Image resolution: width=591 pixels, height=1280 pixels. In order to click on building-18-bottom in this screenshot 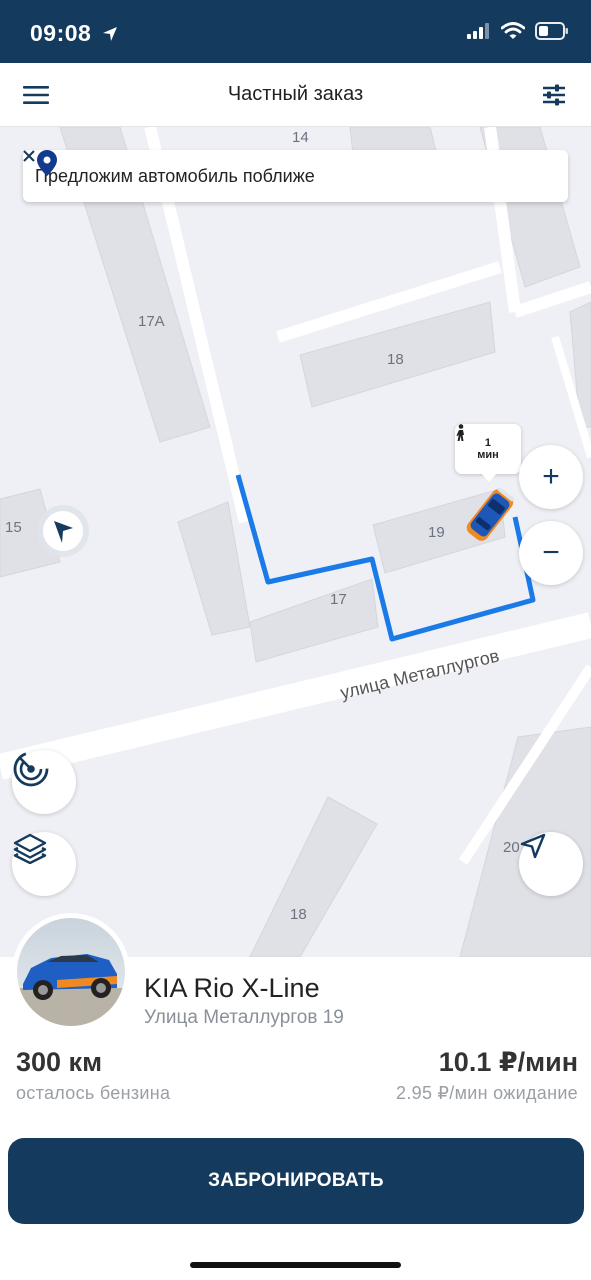, I will do `click(313, 876)`.